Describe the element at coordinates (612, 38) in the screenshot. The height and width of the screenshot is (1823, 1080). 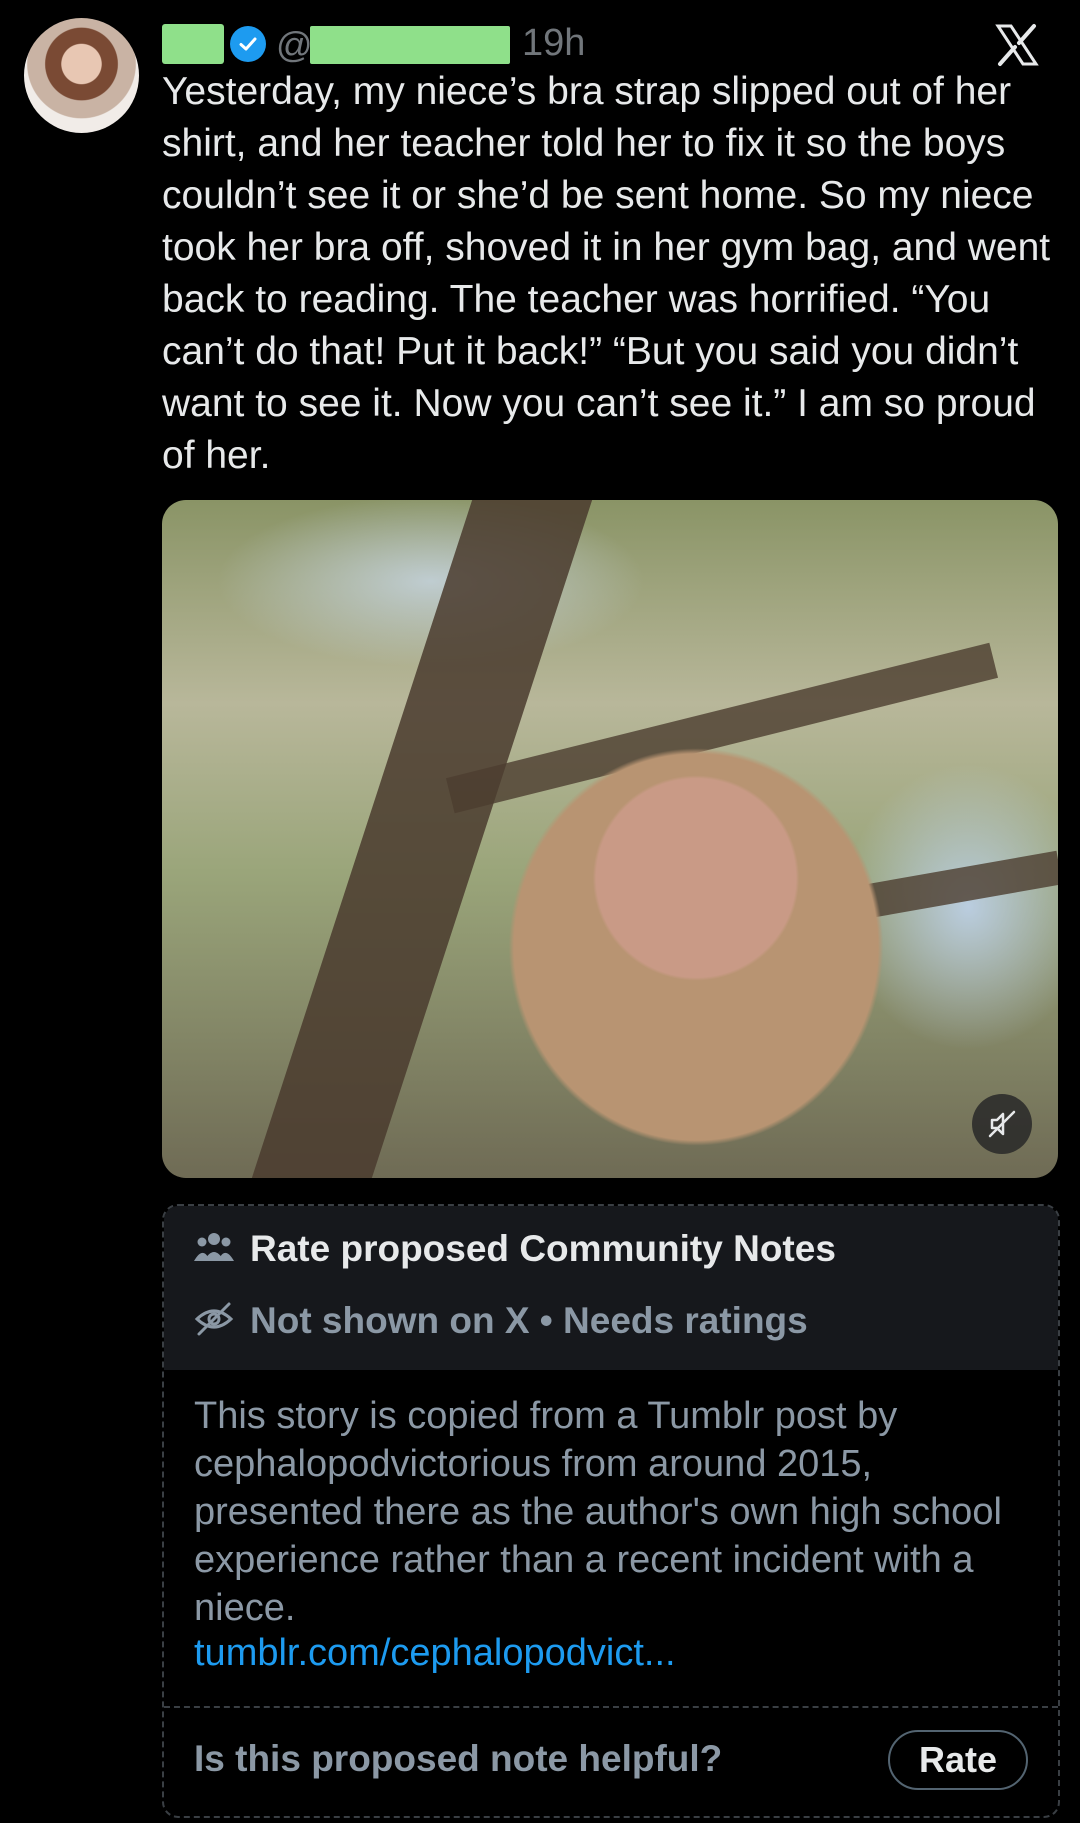
I see `post-header: @ 19h` at that location.